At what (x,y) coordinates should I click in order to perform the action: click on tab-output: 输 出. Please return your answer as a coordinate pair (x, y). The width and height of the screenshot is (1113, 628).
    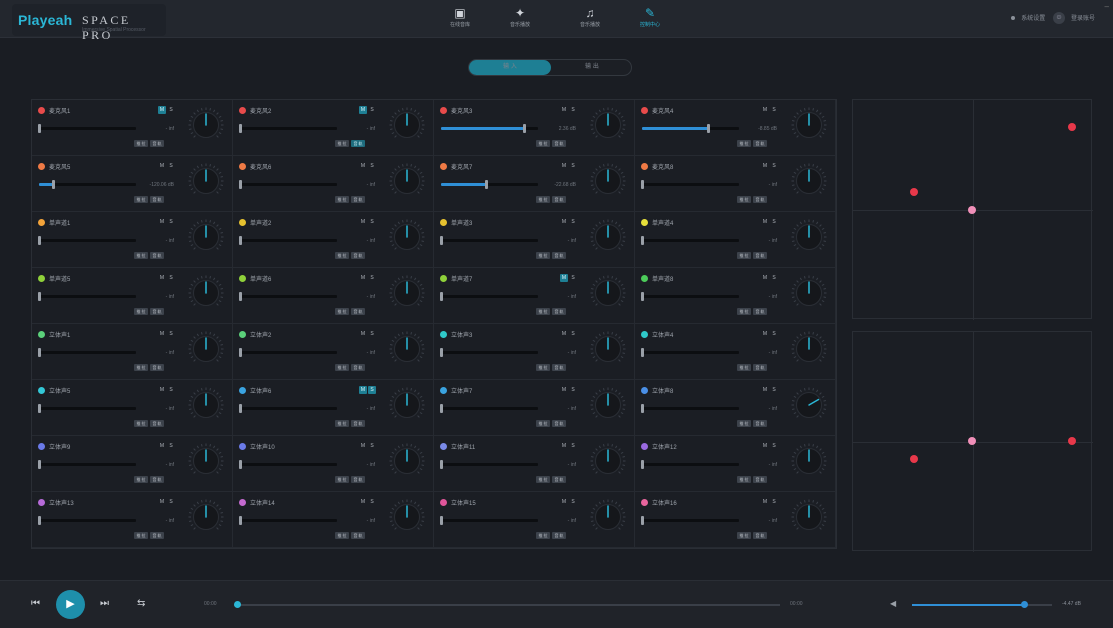
    Looking at the image, I should click on (592, 67).